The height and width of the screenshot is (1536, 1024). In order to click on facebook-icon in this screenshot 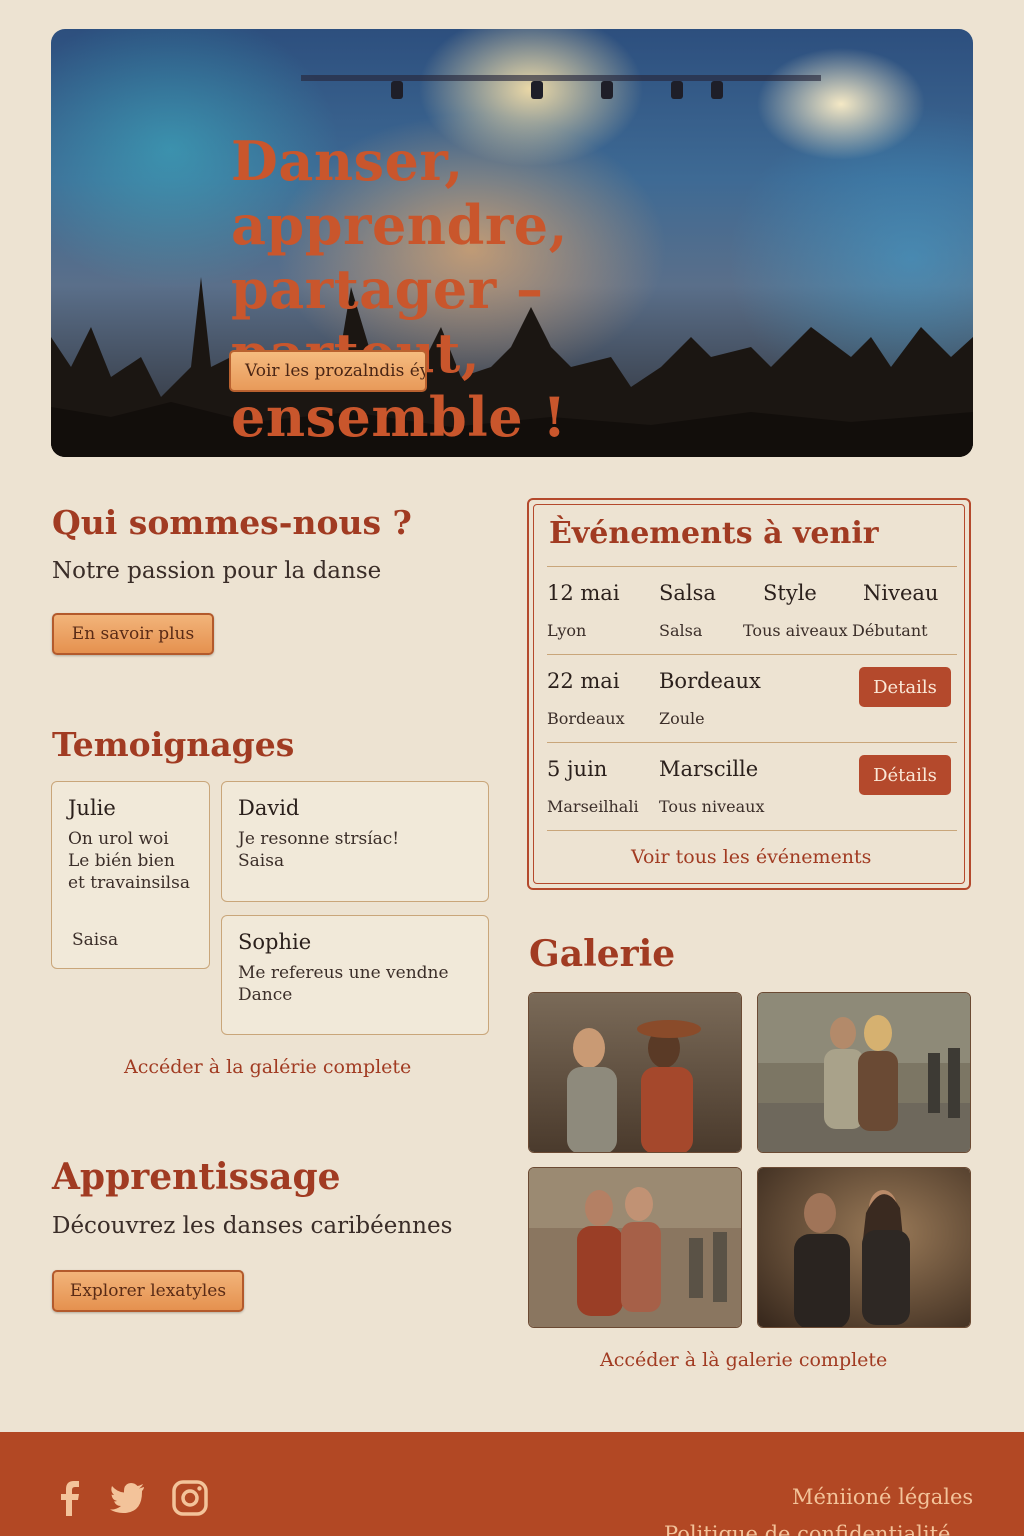, I will do `click(70, 1498)`.